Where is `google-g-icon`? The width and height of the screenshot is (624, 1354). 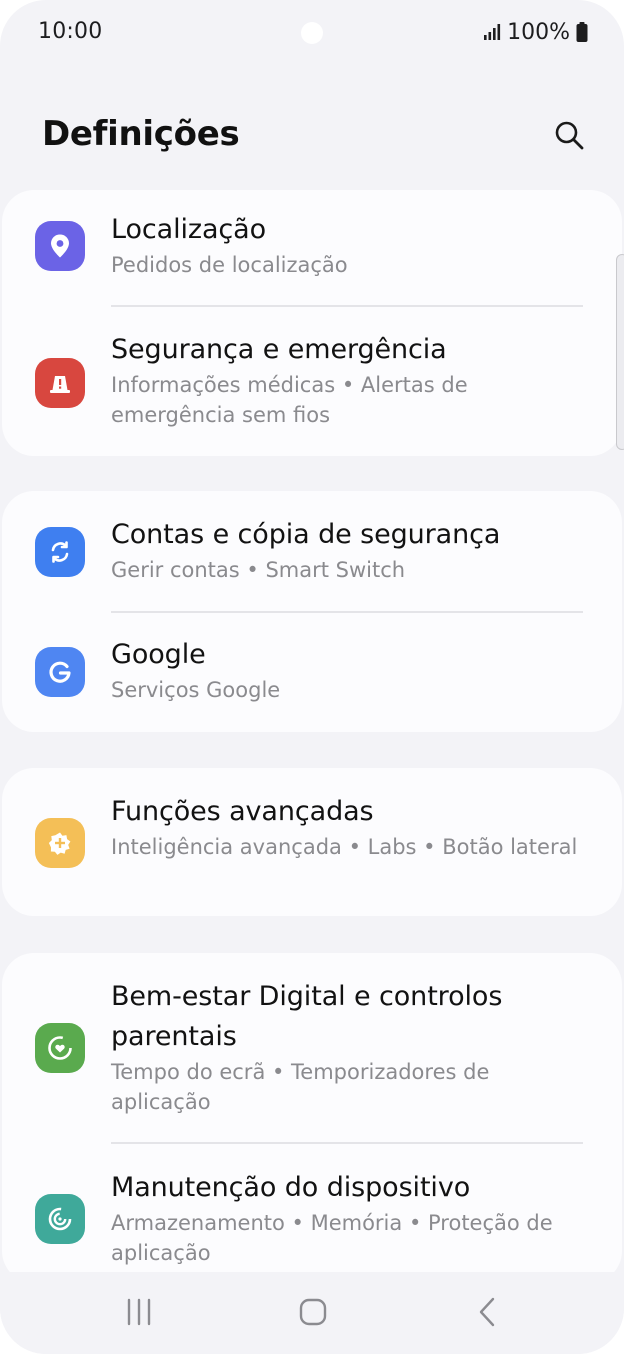
google-g-icon is located at coordinates (60, 672).